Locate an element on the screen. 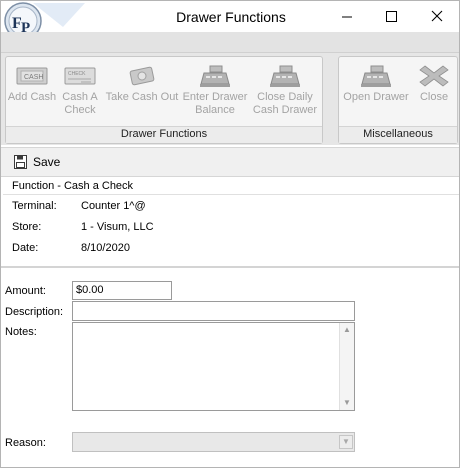 Image resolution: width=460 pixels, height=468 pixels. amount-input: $0.00 is located at coordinates (122, 290).